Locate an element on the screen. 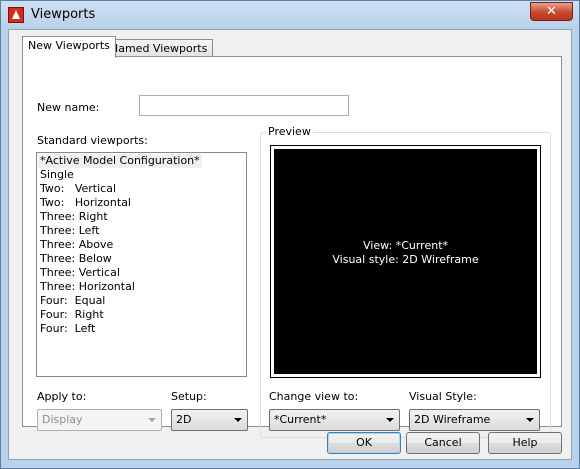 The width and height of the screenshot is (580, 469). preview-style-text: Visual style: 2D Wireframe is located at coordinates (405, 259).